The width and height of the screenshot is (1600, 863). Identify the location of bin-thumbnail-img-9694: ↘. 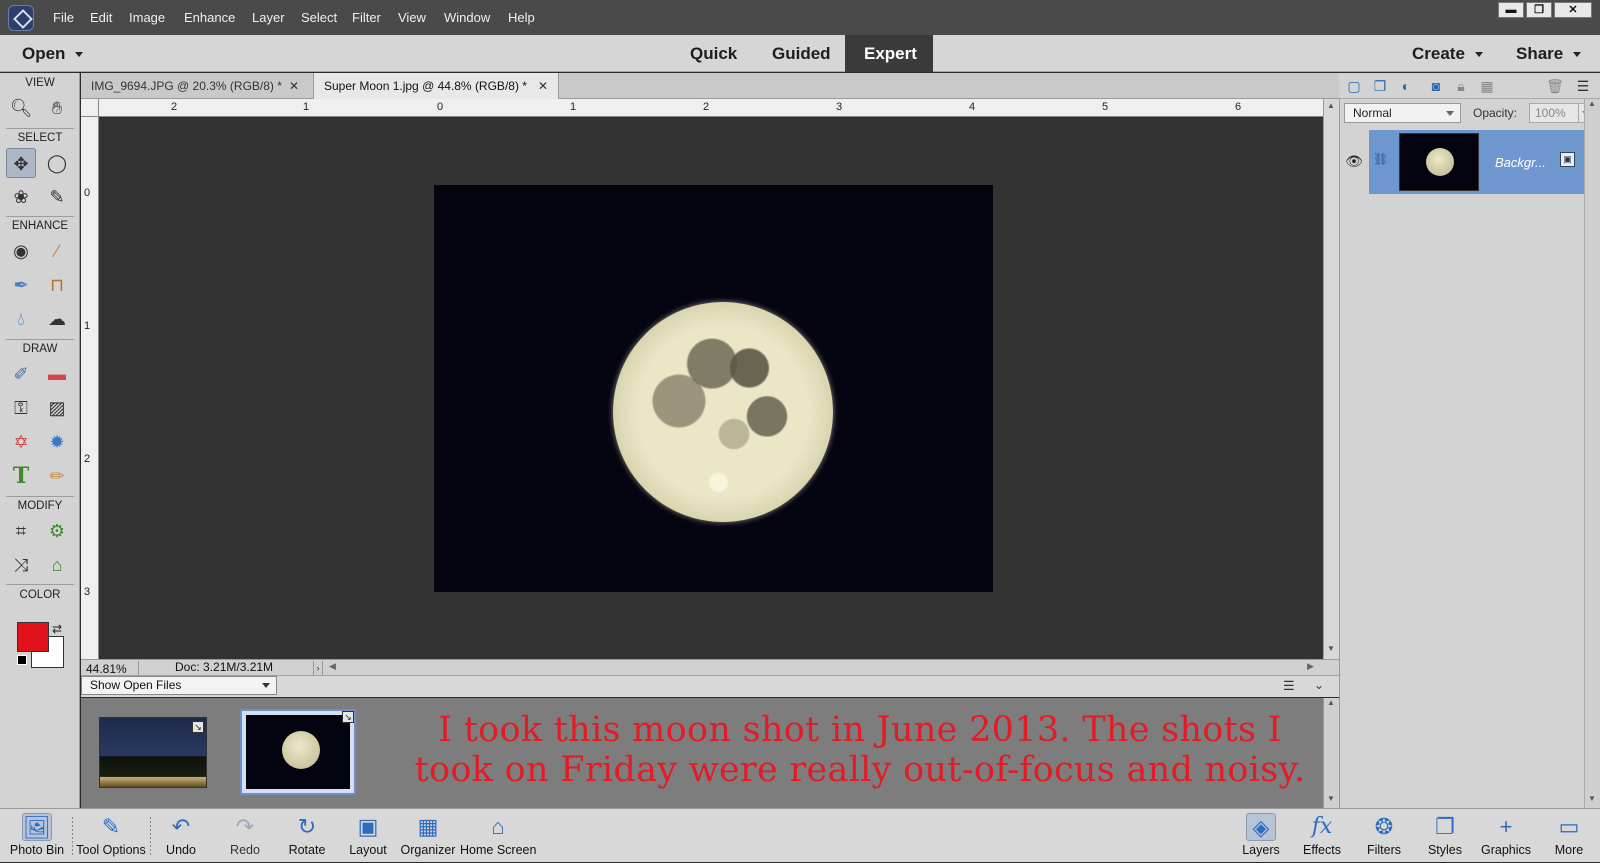
(153, 752).